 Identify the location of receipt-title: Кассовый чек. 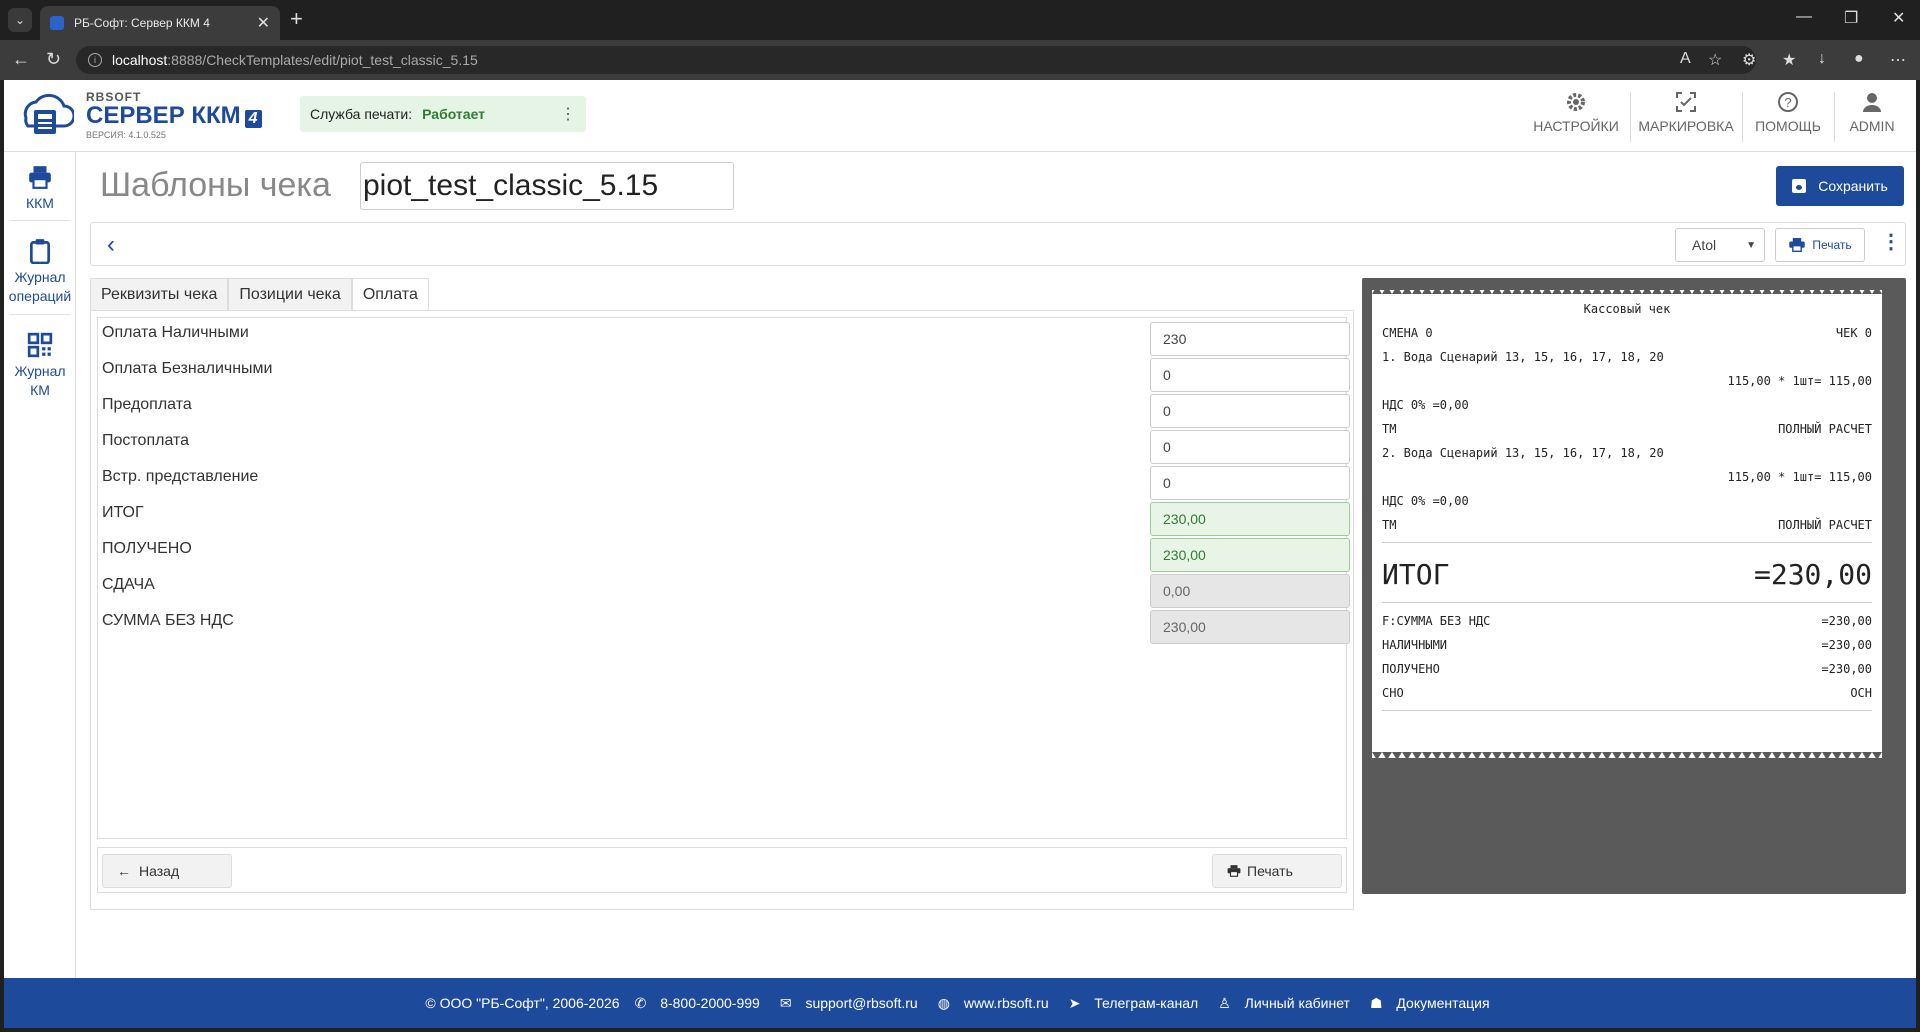
(1627, 309).